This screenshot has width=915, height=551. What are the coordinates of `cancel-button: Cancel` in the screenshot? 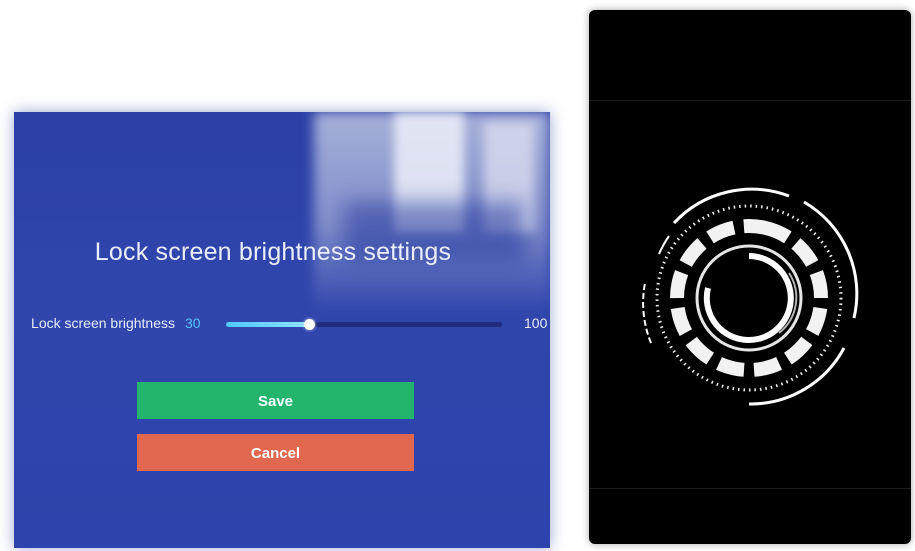 It's located at (275, 452).